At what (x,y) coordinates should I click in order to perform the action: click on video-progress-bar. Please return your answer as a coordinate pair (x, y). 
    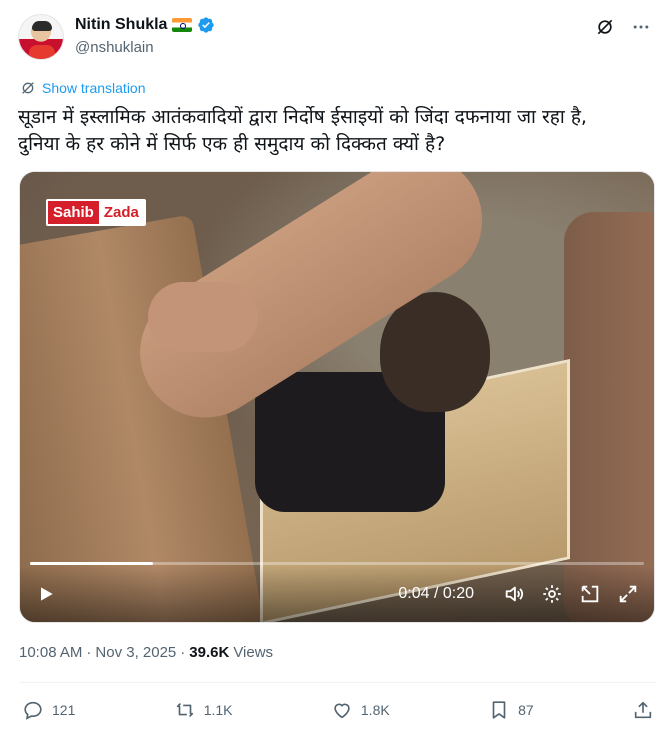
    Looking at the image, I should click on (337, 563).